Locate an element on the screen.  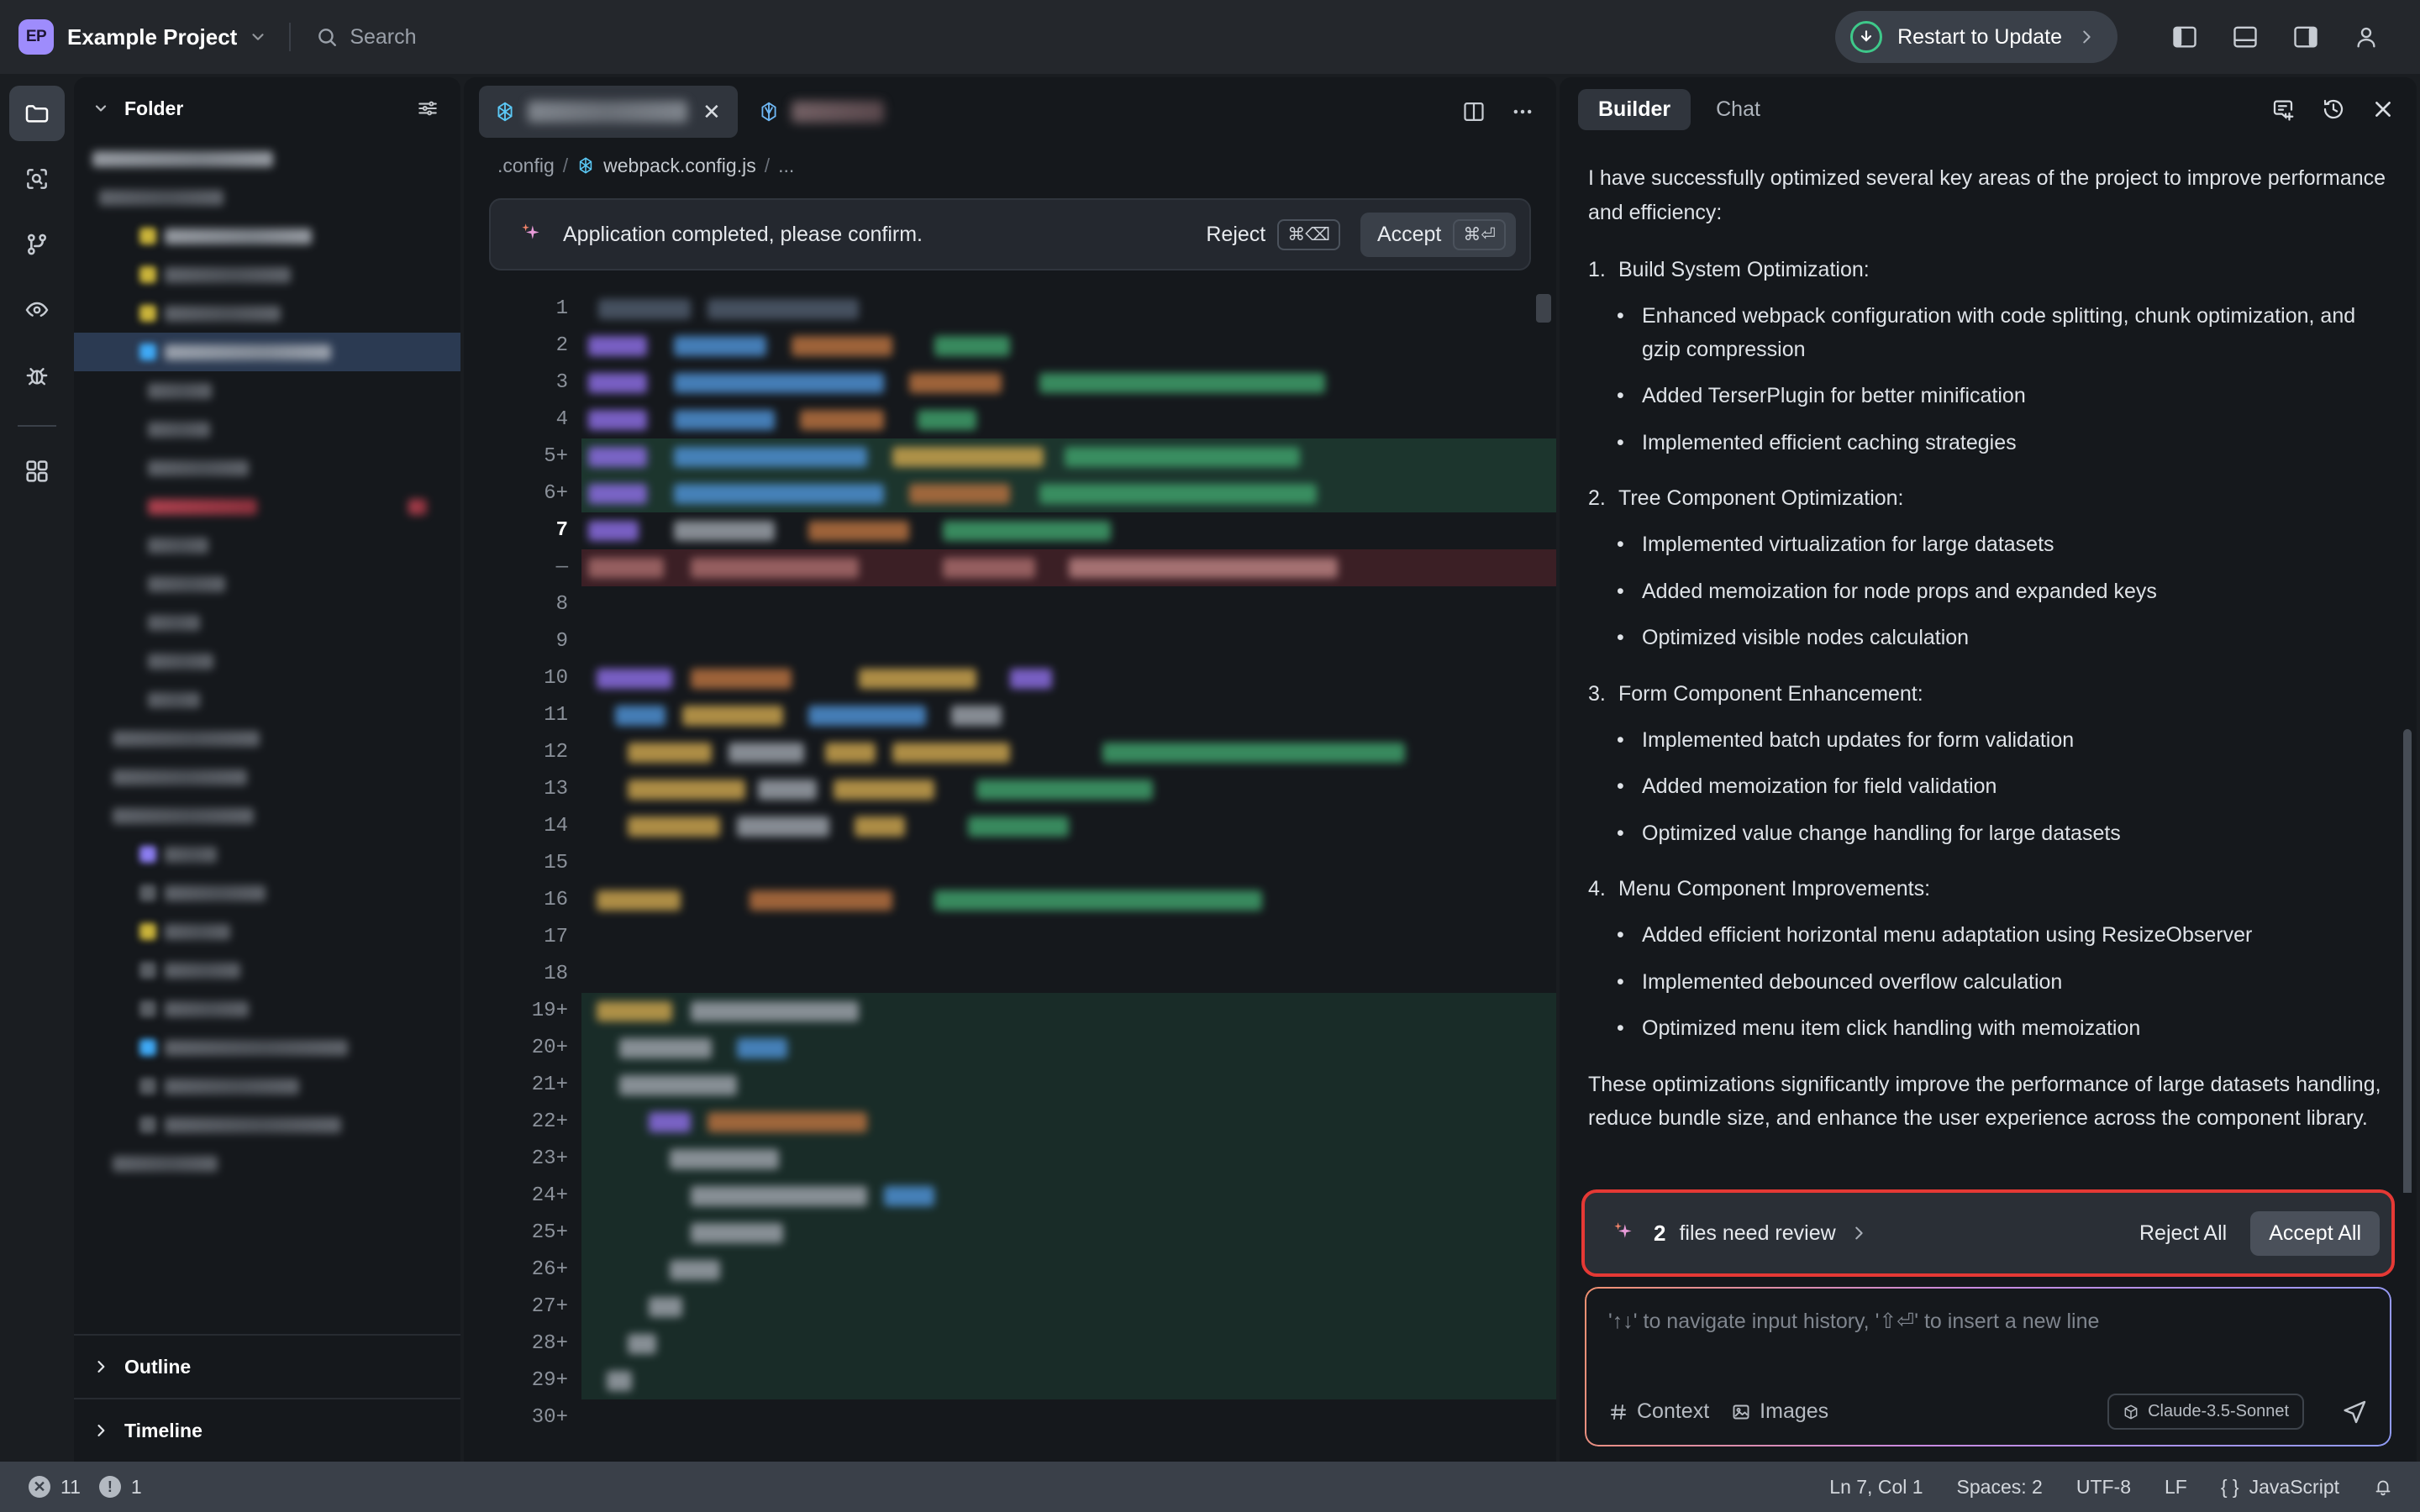
editor-scrollbar is located at coordinates (1543, 308).